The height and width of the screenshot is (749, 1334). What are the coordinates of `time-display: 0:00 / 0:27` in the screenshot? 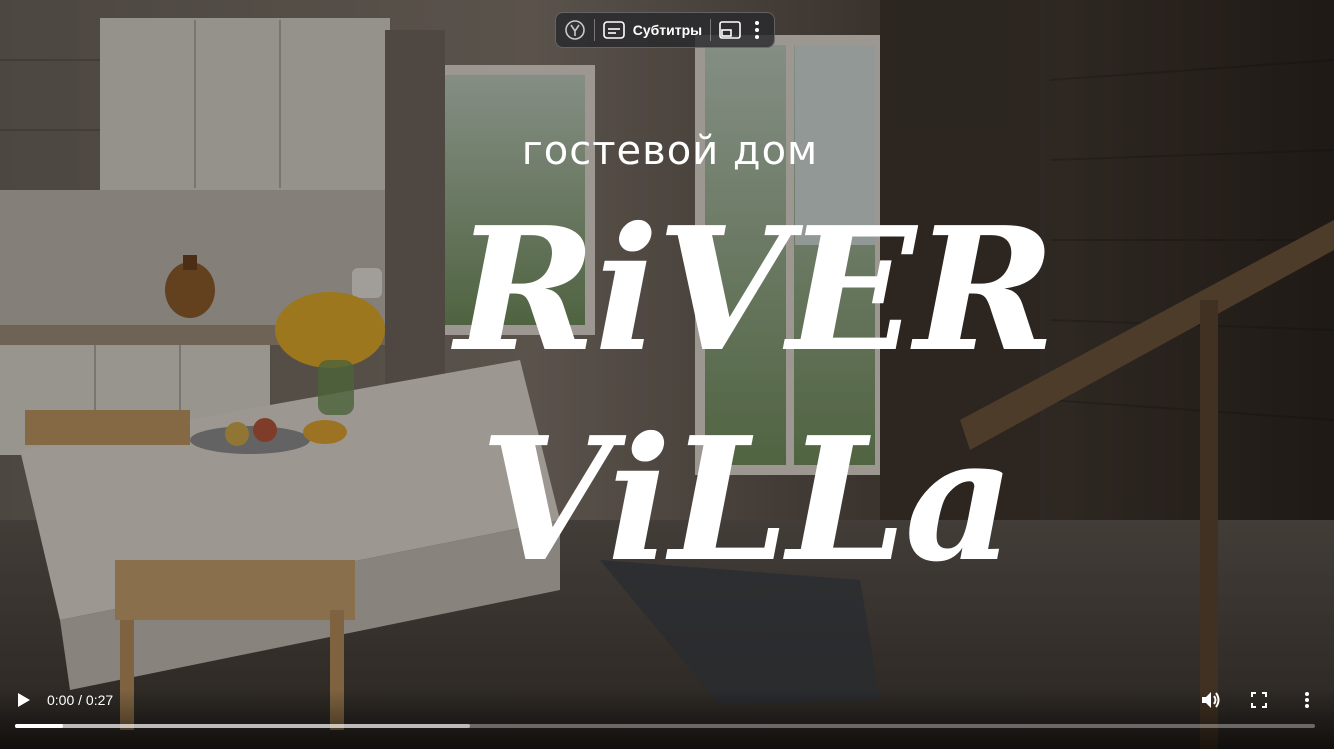 It's located at (80, 700).